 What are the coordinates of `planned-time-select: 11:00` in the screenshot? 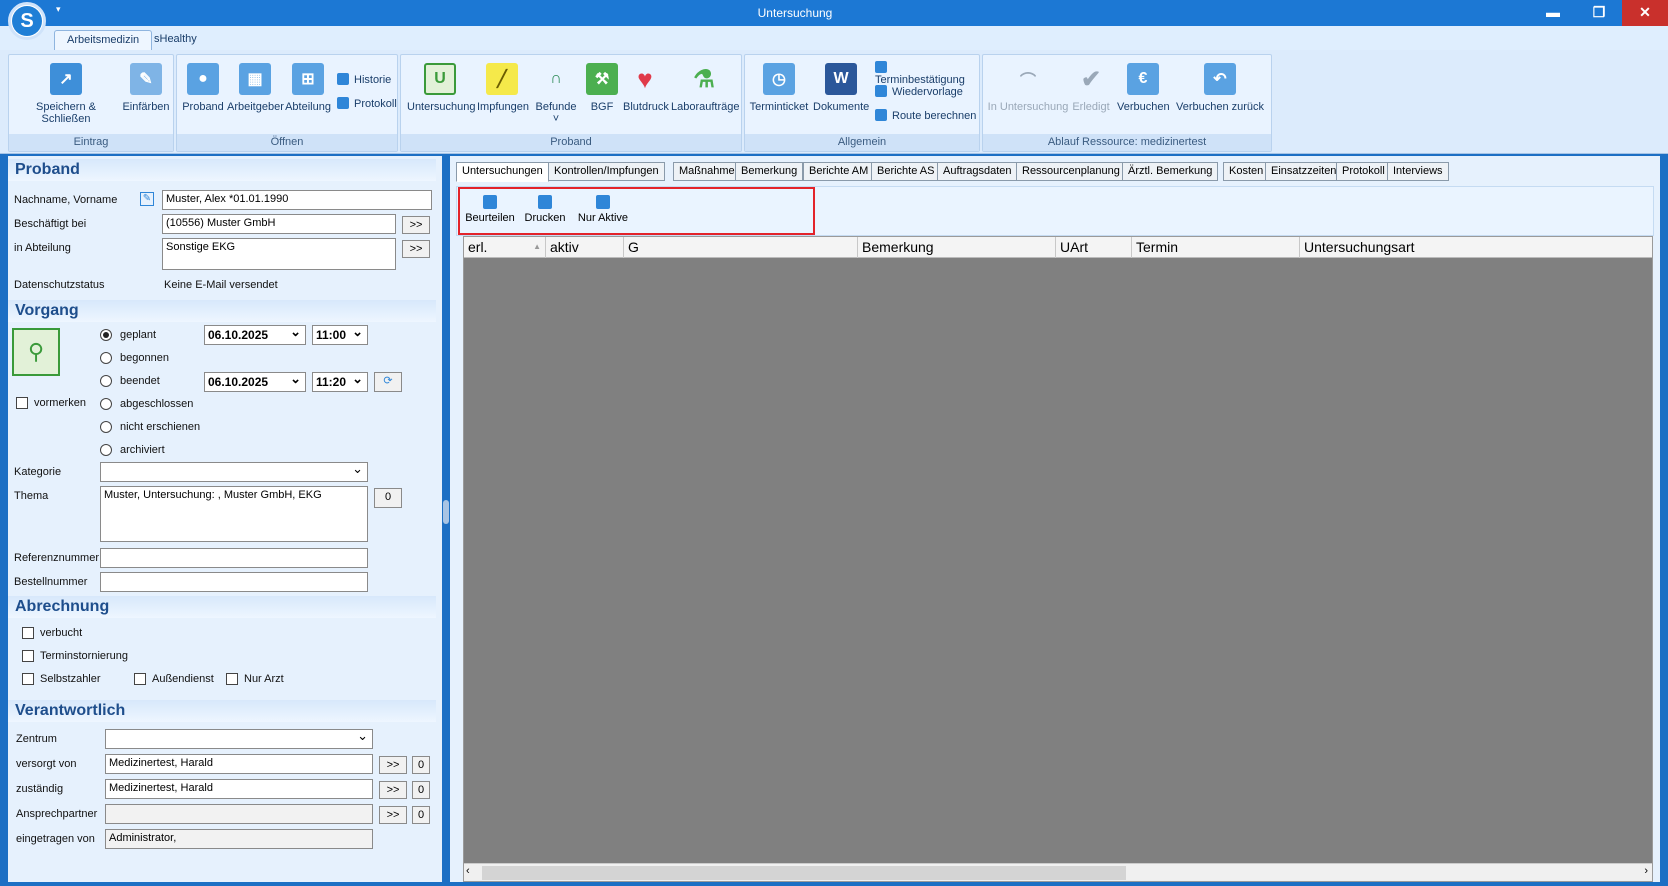 It's located at (340, 334).